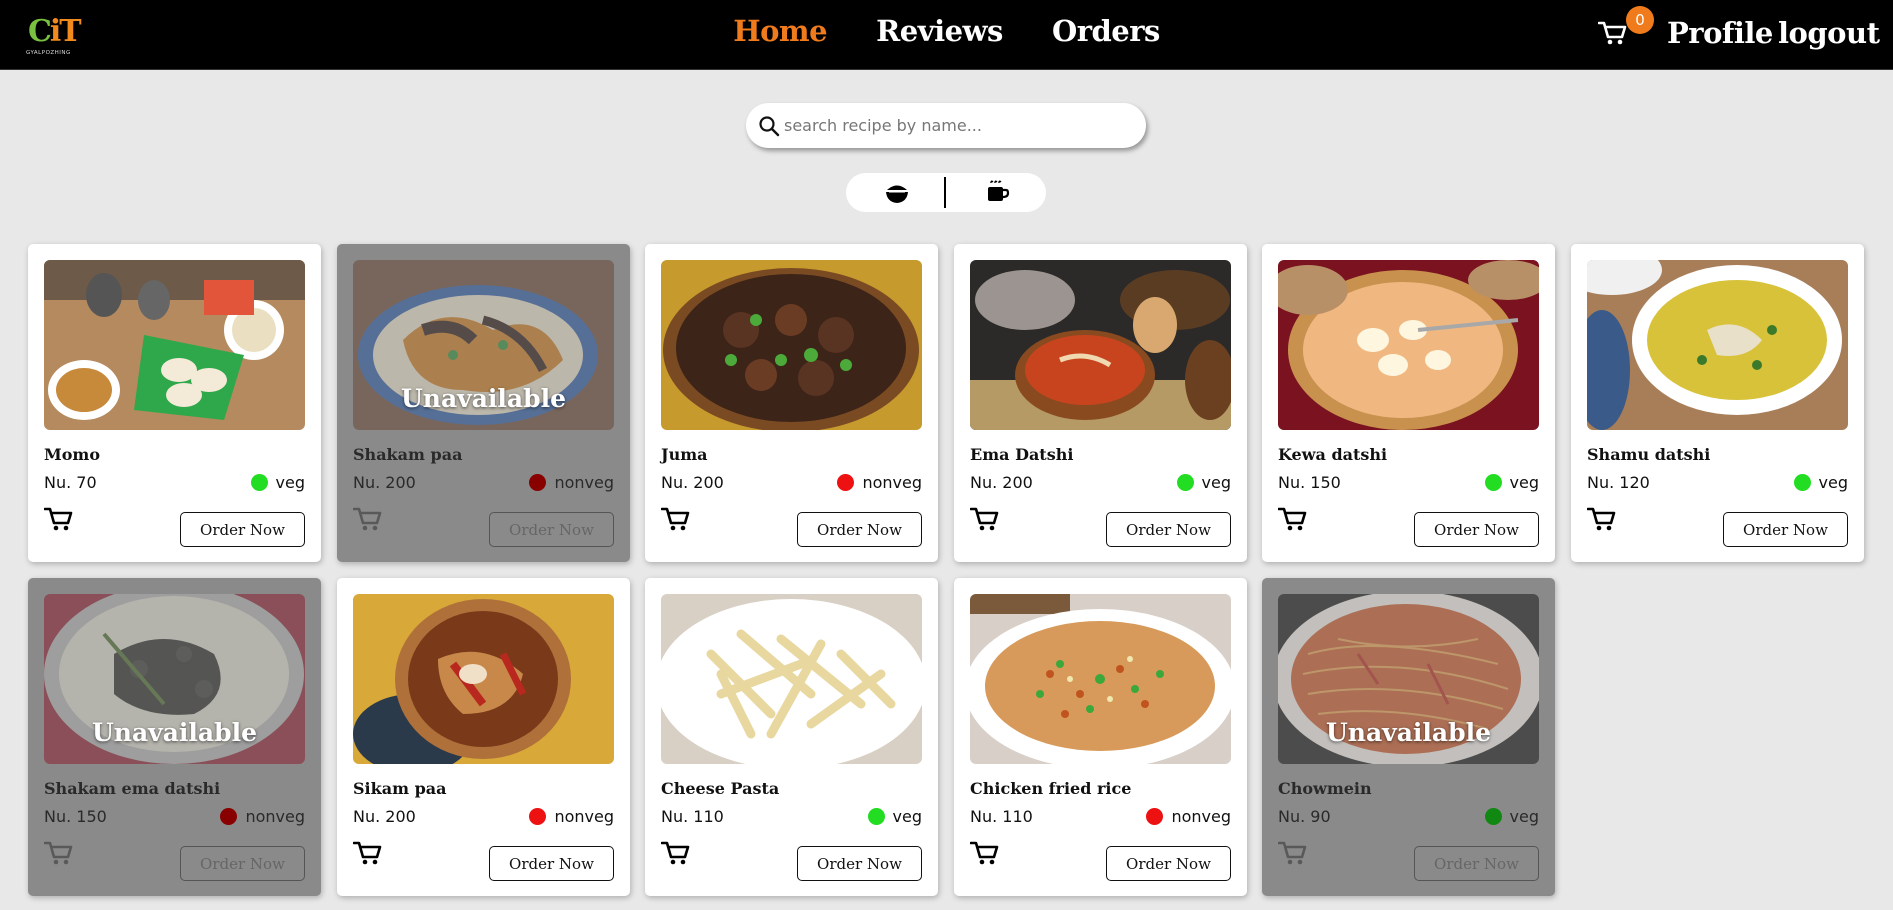  What do you see at coordinates (483, 737) in the screenshot?
I see `dish-card: Sikam paa Nu. 200 nonveg Order Now` at bounding box center [483, 737].